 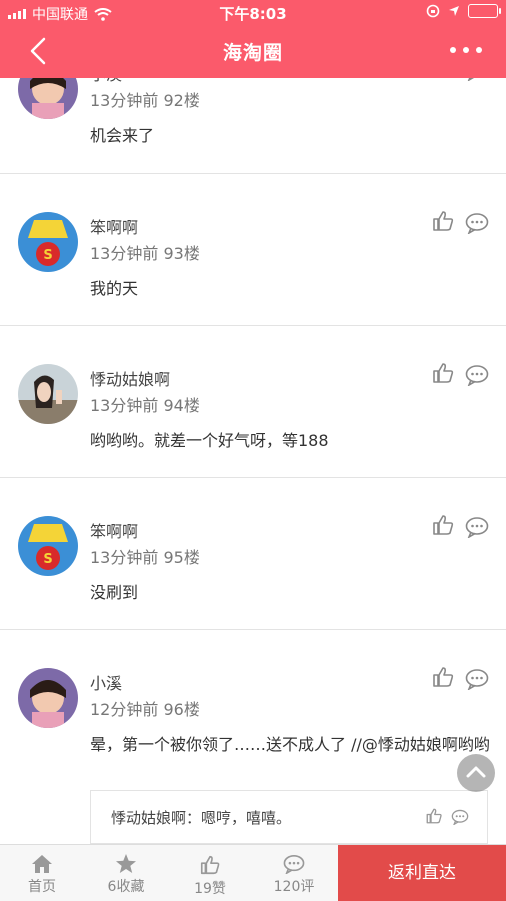 What do you see at coordinates (145, 253) in the screenshot?
I see `comment-meta: 13分钟前 93楼` at bounding box center [145, 253].